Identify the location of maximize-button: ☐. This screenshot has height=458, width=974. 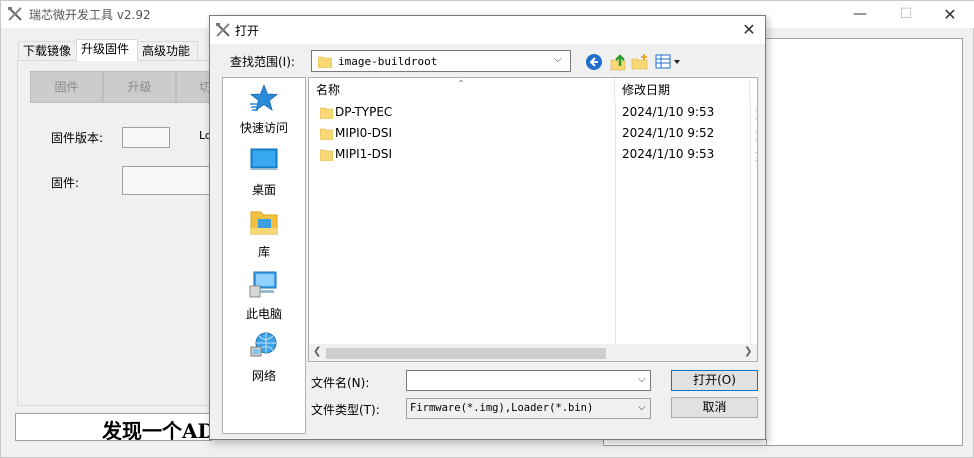
(906, 14).